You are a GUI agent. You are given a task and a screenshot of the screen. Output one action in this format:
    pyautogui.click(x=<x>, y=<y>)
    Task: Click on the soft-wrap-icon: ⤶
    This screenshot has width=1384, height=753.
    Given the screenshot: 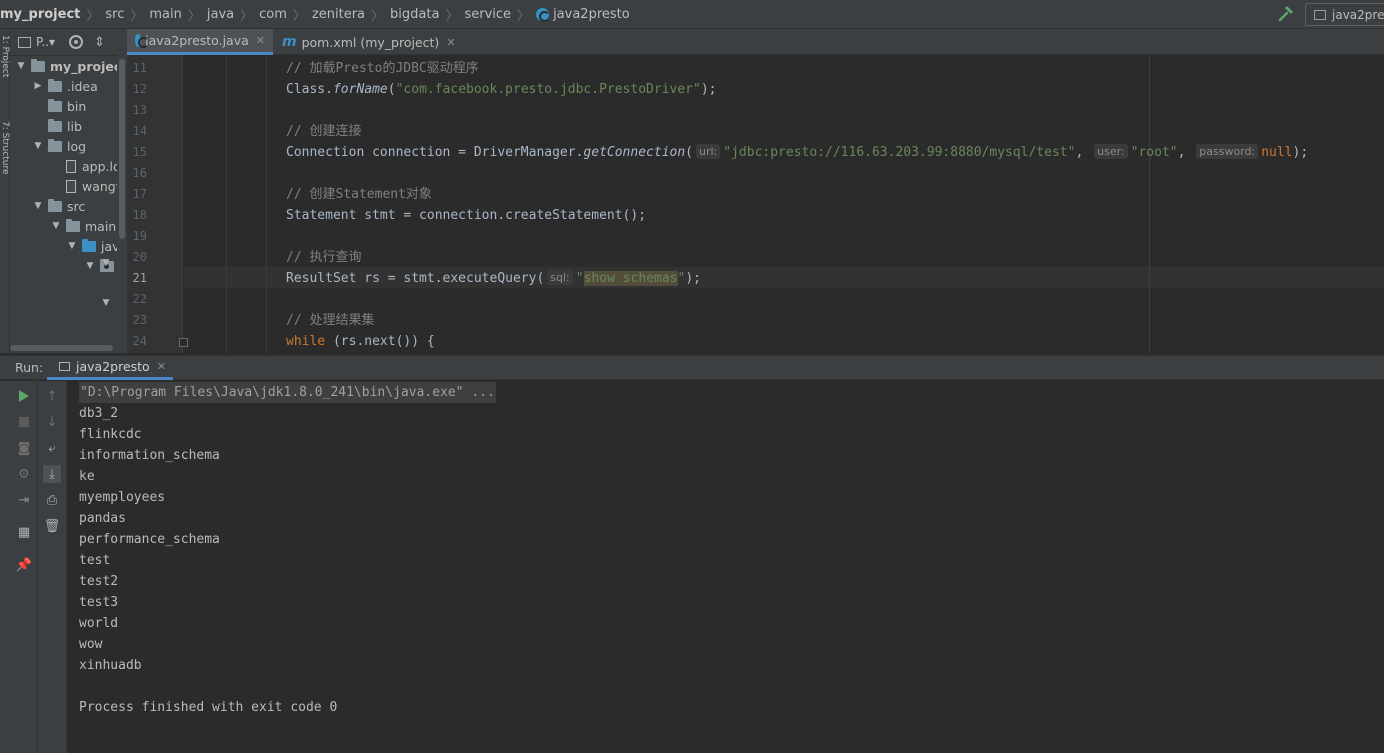 What is the action you would take?
    pyautogui.click(x=52, y=448)
    